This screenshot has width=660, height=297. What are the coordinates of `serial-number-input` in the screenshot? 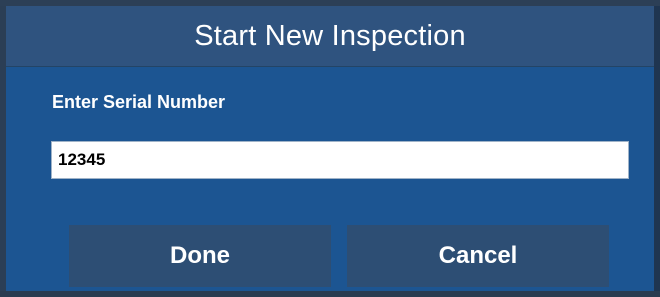 It's located at (340, 160).